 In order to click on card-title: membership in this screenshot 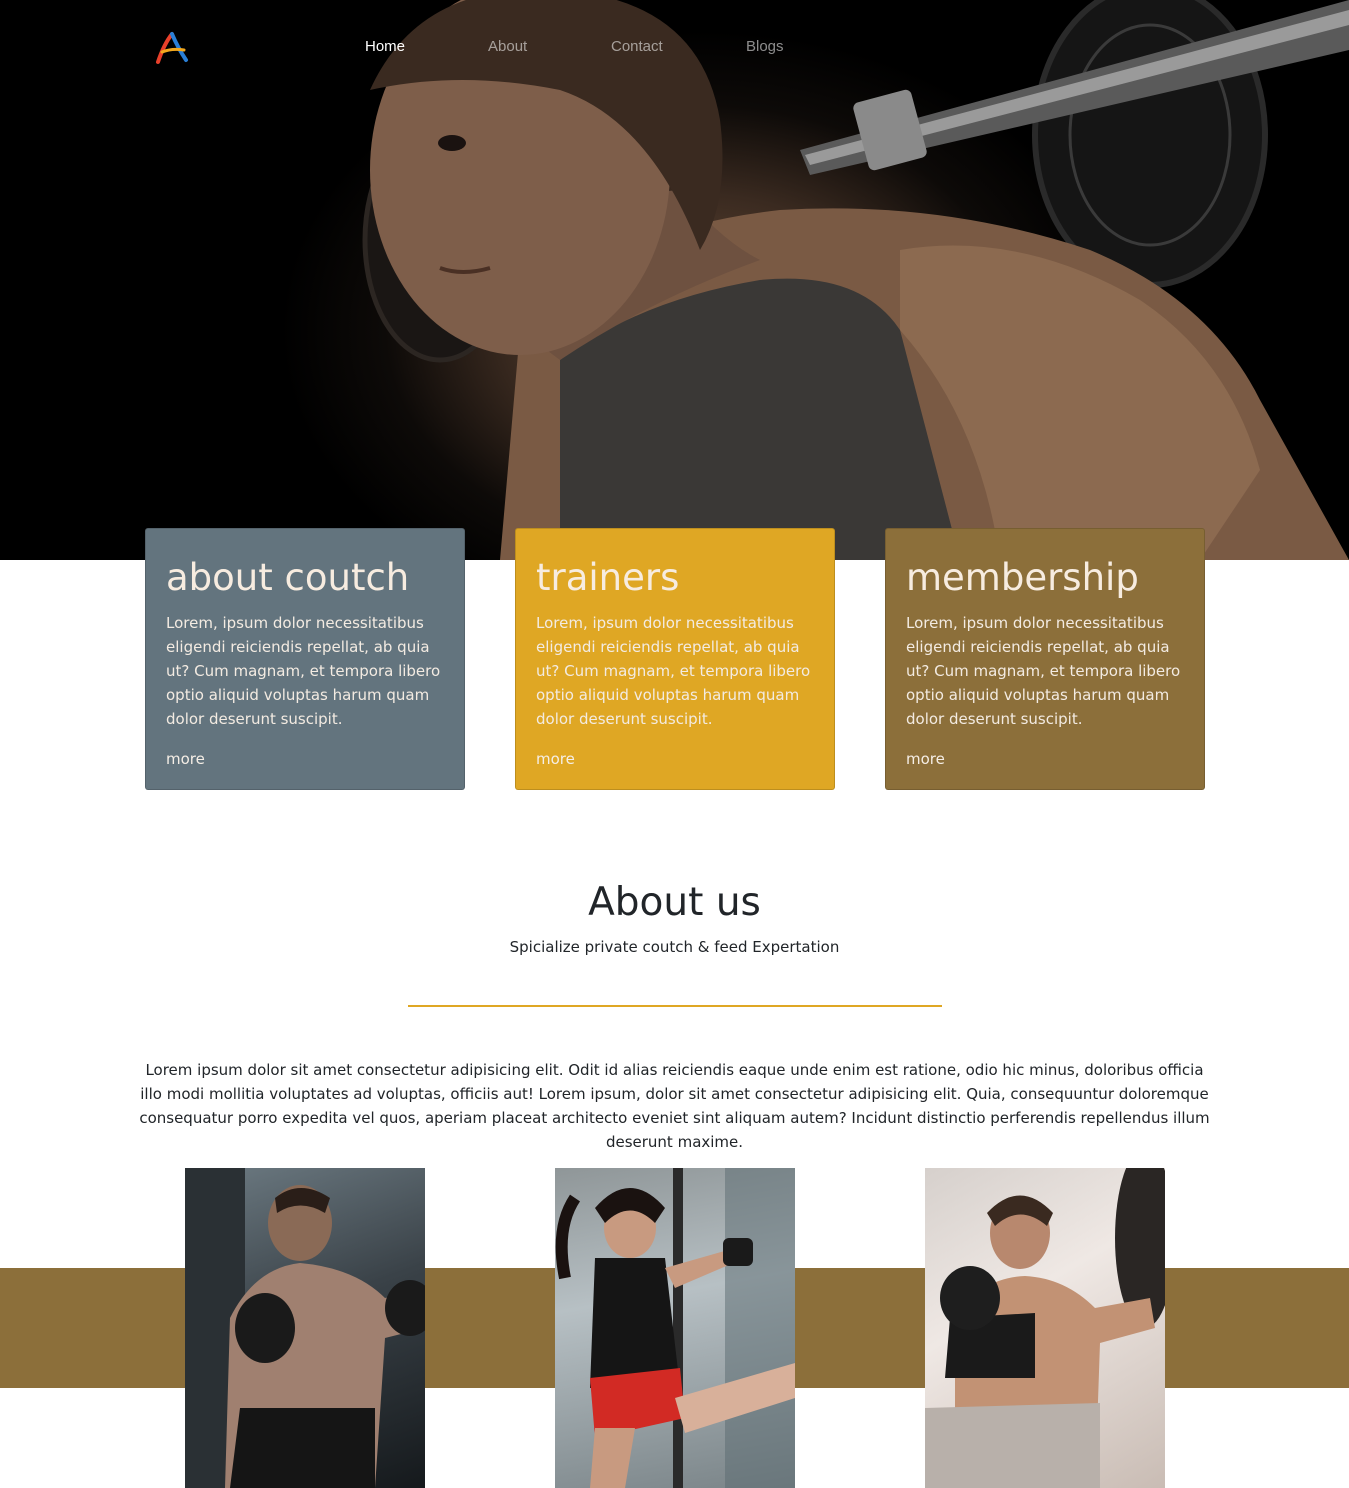, I will do `click(1022, 577)`.